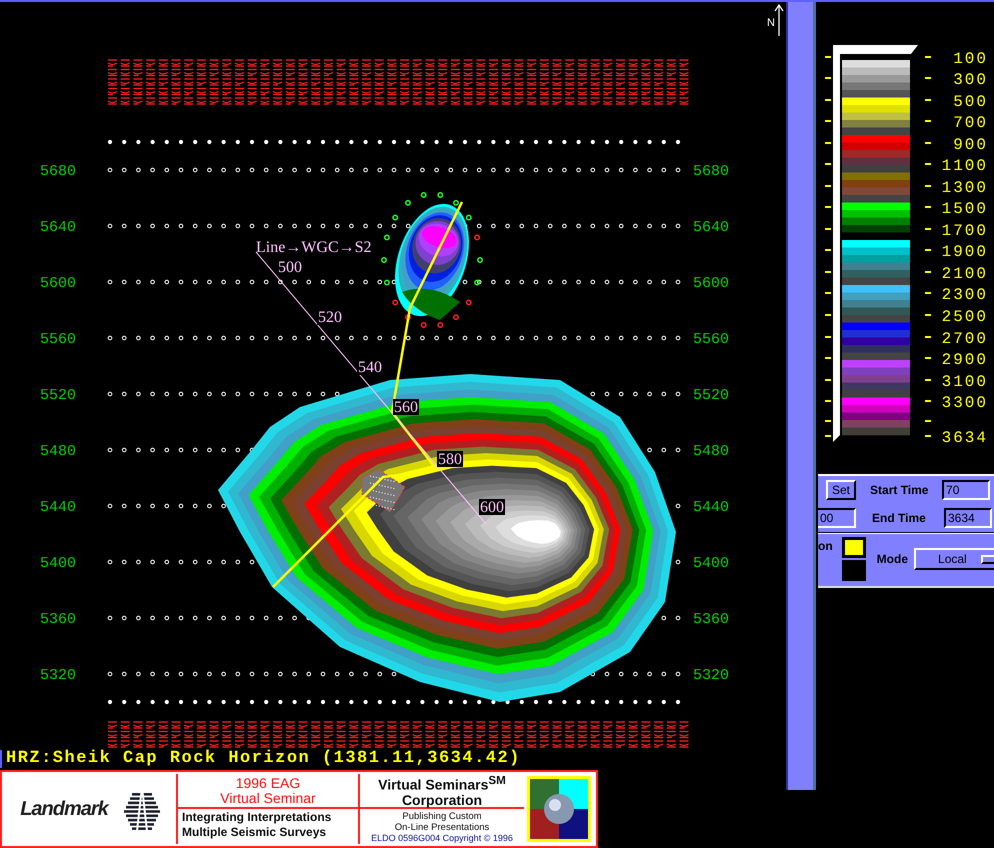 This screenshot has width=994, height=848. I want to click on shotpoint-label: 560, so click(406, 407).